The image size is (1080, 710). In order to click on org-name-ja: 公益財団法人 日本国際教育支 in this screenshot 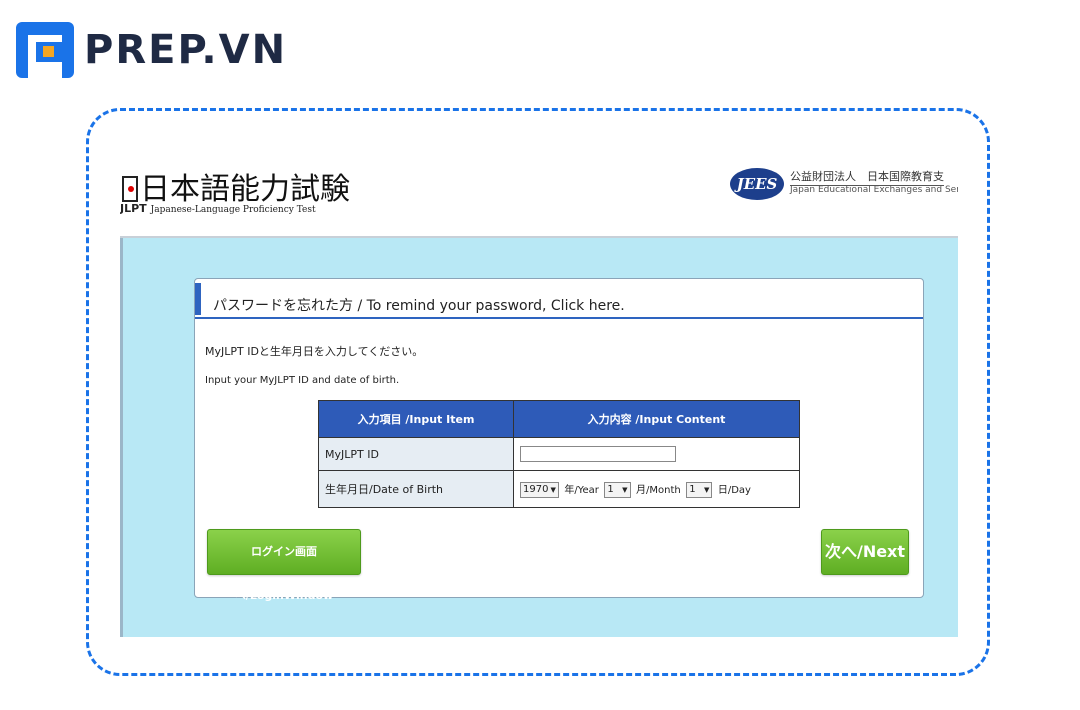, I will do `click(867, 177)`.